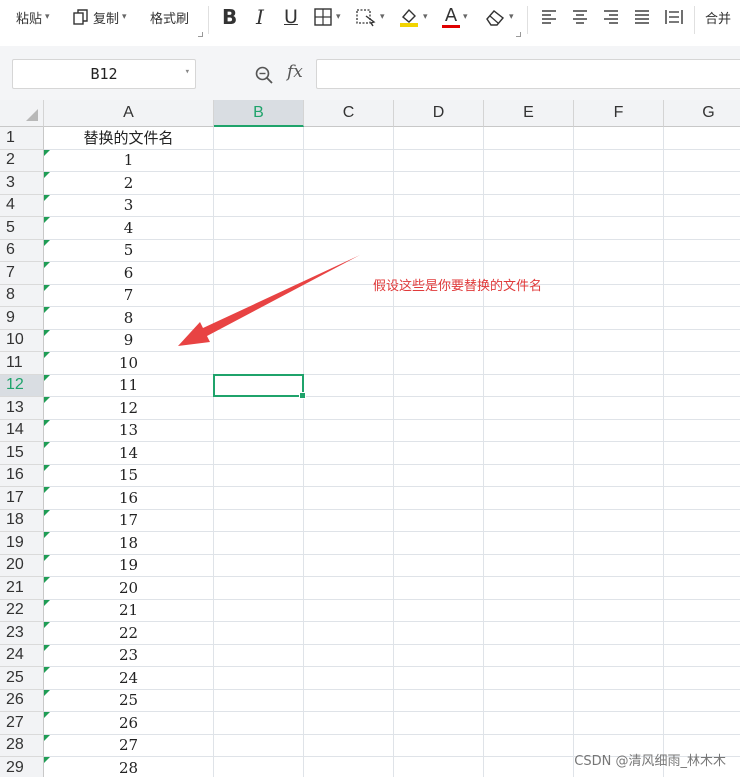 The width and height of the screenshot is (740, 777). What do you see at coordinates (702, 431) in the screenshot?
I see `cell-g14` at bounding box center [702, 431].